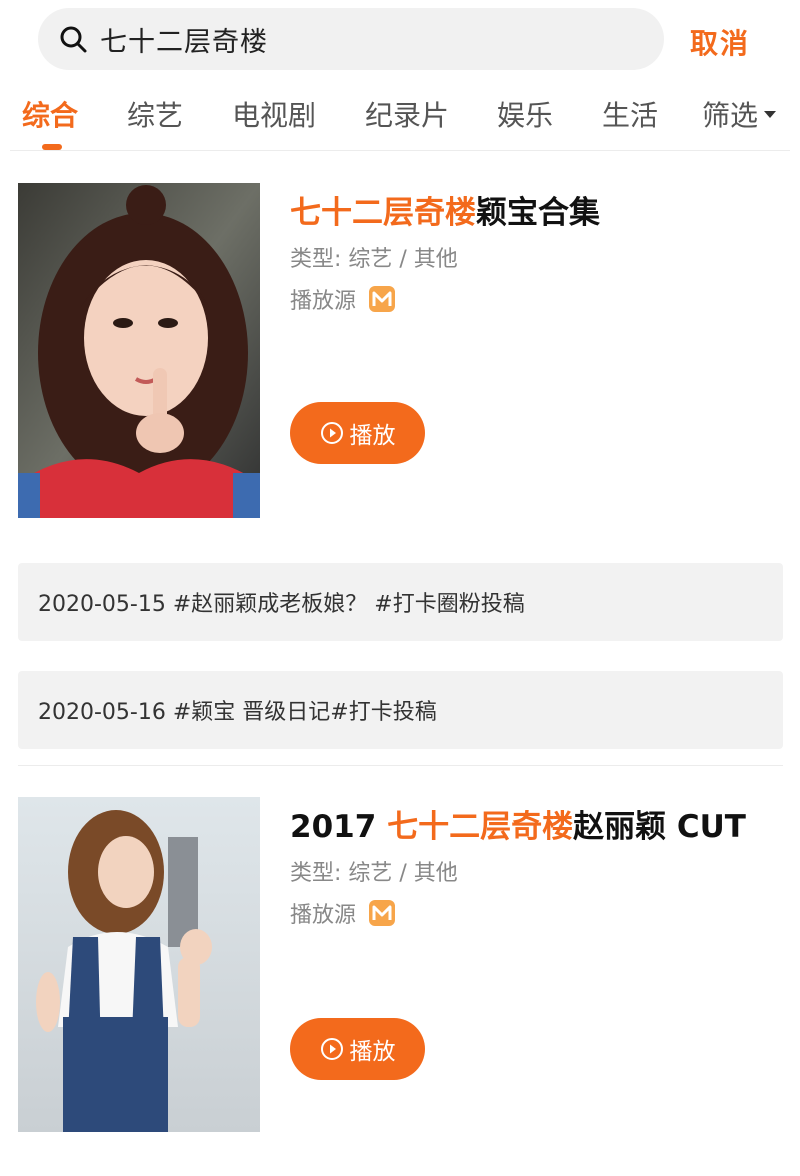 The height and width of the screenshot is (1176, 800). What do you see at coordinates (400, 710) in the screenshot?
I see `topic-item: 2020-05-16 #颖宝 晋级日记#打卡投稿` at bounding box center [400, 710].